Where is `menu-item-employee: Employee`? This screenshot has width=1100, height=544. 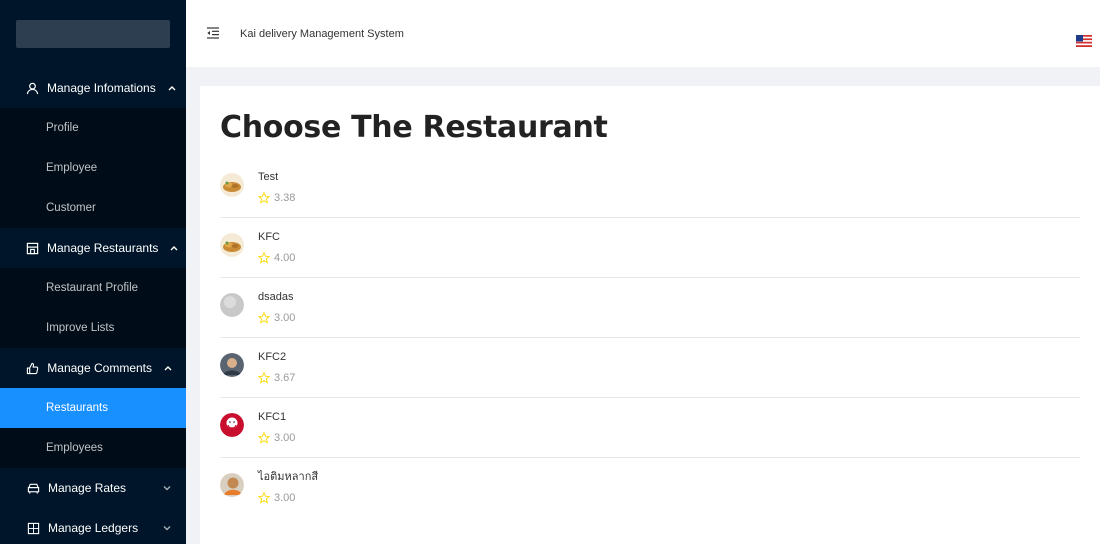 menu-item-employee: Employee is located at coordinates (93, 168).